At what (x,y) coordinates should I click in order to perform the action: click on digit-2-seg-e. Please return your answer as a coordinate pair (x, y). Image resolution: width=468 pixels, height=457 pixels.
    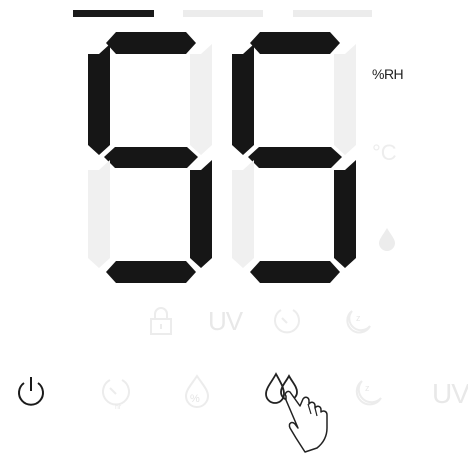
    Looking at the image, I should click on (243, 214).